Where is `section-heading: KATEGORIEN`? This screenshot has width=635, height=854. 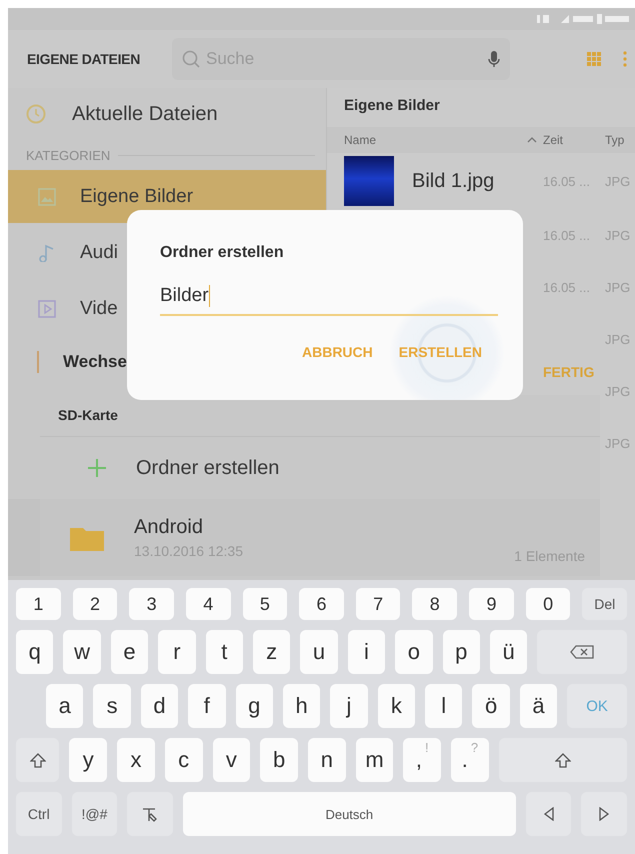
section-heading: KATEGORIEN is located at coordinates (68, 155).